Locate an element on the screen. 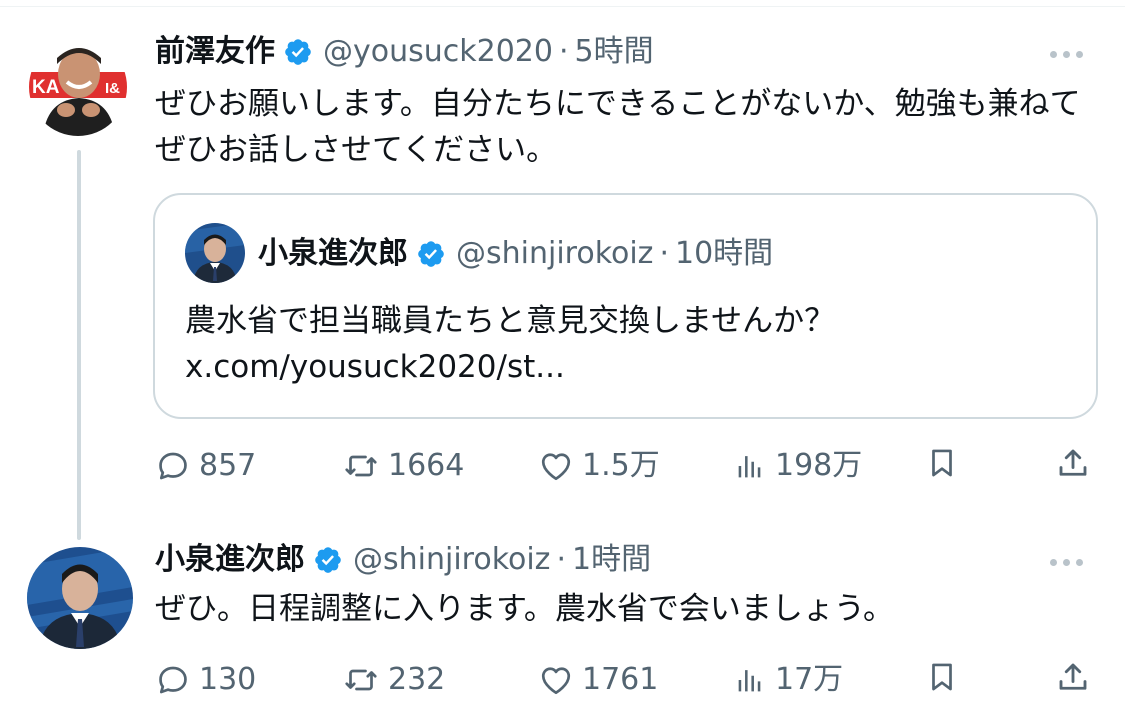 Image resolution: width=1125 pixels, height=723 pixels. author-handle: @shinjirokoiz is located at coordinates (451, 560).